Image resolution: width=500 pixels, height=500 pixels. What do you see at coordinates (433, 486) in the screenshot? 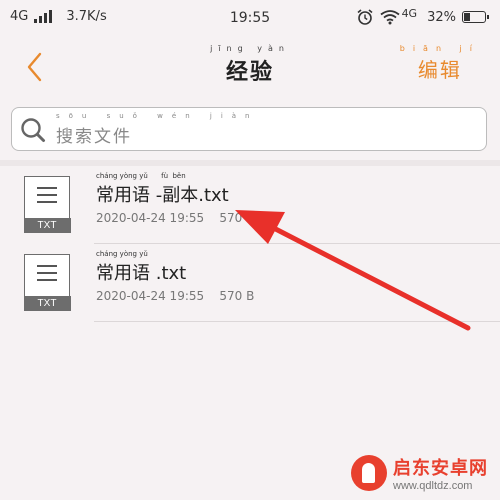
I see `watermark-url: www.qdltdz.com` at bounding box center [433, 486].